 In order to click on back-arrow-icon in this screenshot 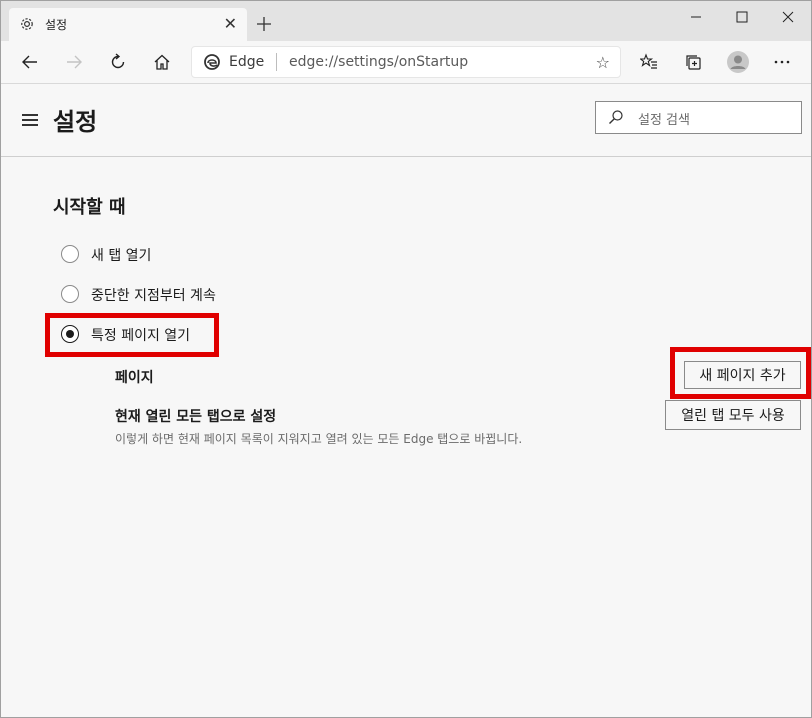, I will do `click(29, 62)`.